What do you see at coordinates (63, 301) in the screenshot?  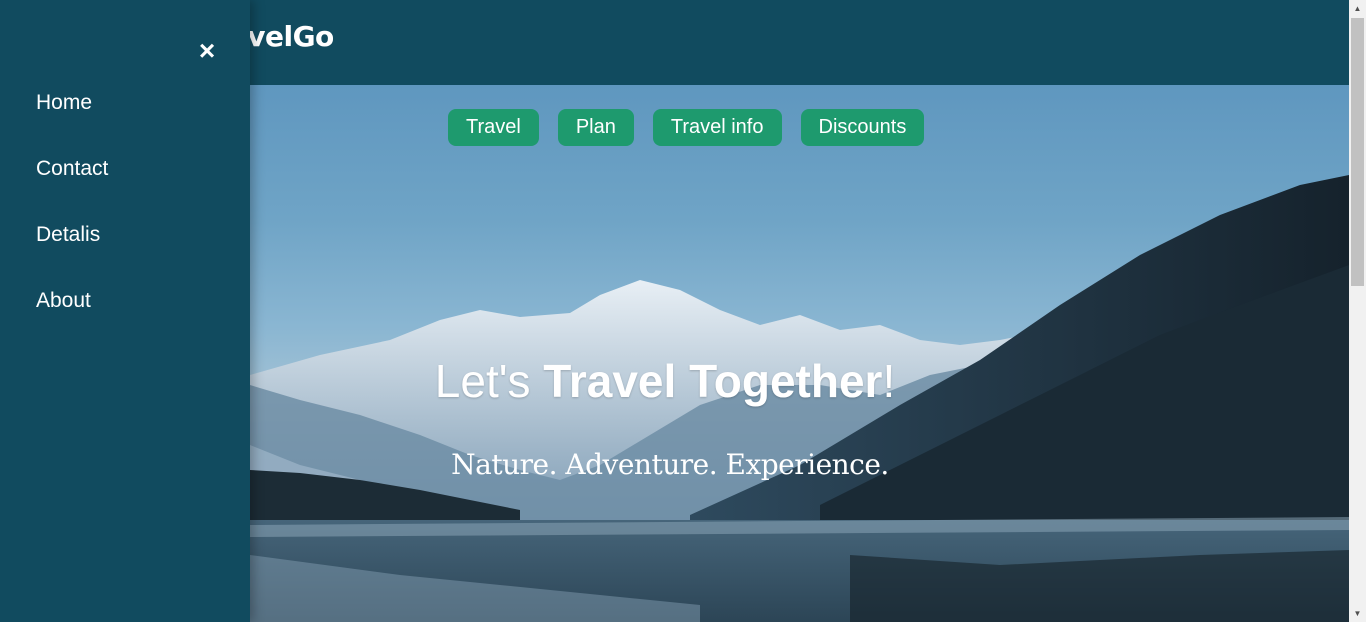 I see `sidenav-item-about: About` at bounding box center [63, 301].